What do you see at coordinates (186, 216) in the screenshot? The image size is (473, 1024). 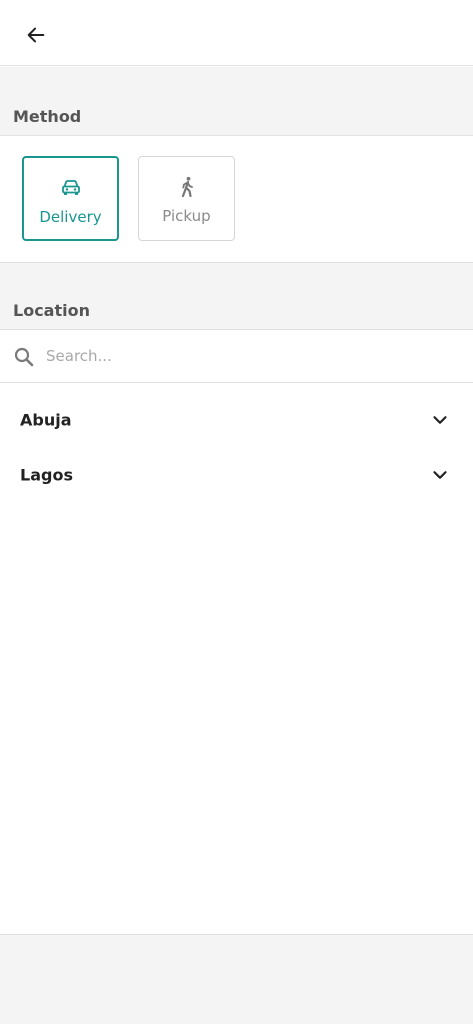 I see `pickup-label: Pickup` at bounding box center [186, 216].